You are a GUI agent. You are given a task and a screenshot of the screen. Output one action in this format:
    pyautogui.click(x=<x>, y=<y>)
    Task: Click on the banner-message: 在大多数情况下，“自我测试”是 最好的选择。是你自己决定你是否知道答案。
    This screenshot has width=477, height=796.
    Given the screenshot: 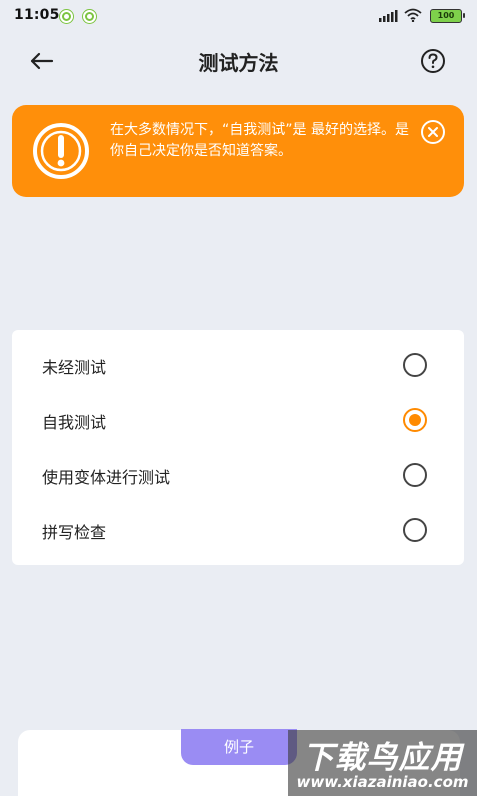 What is the action you would take?
    pyautogui.click(x=259, y=140)
    